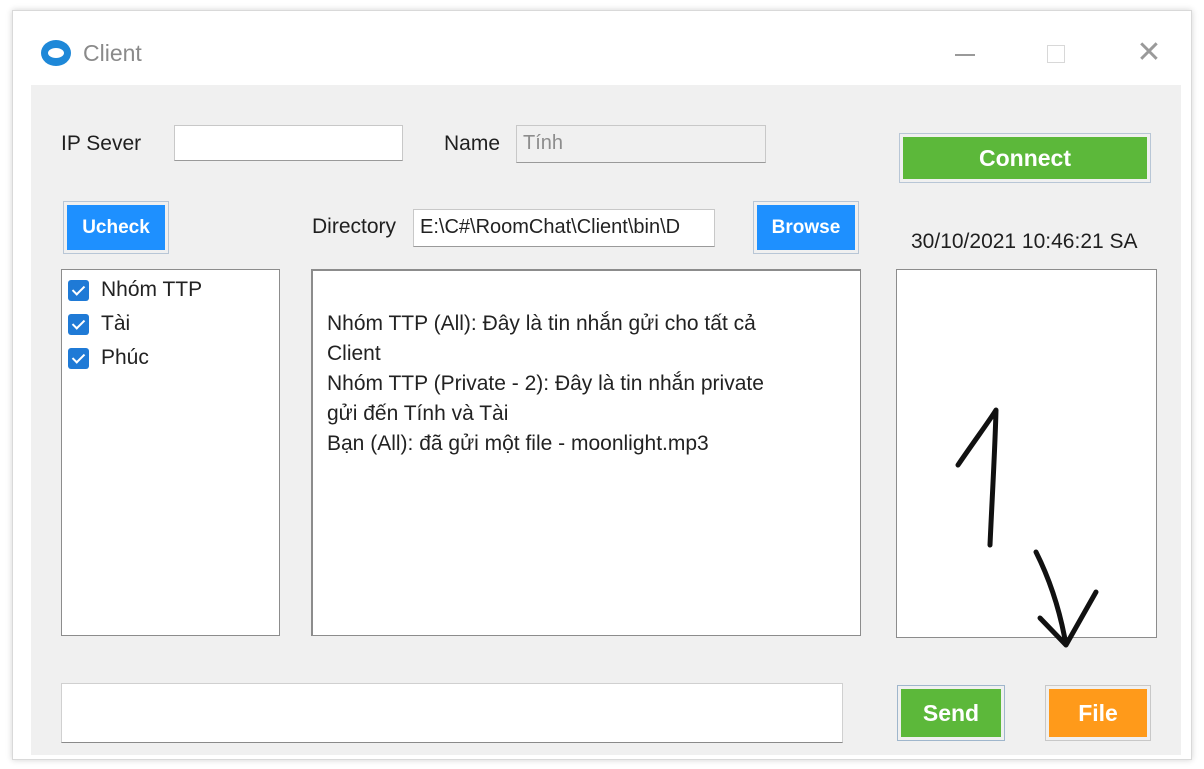 The width and height of the screenshot is (1204, 769). What do you see at coordinates (170, 452) in the screenshot?
I see `client-checklist: Nhóm TTP Tài Phúc` at bounding box center [170, 452].